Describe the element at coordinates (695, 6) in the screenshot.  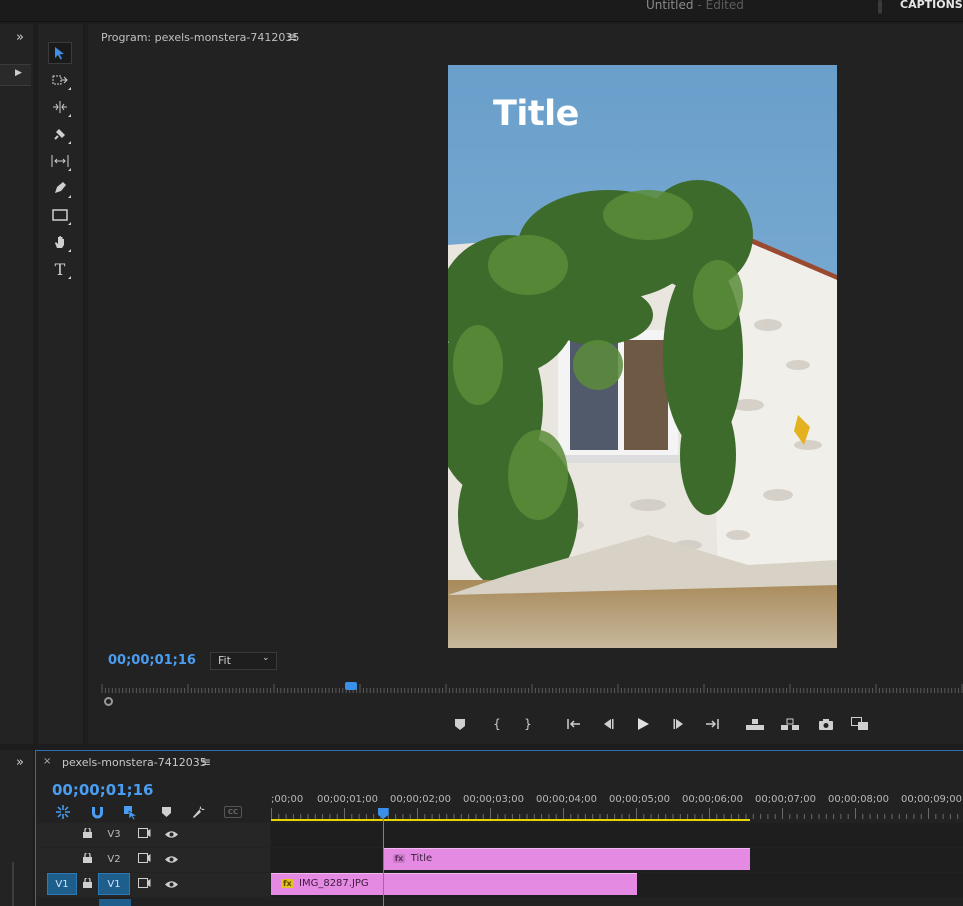
I see `document-title: Untitled - Edited` at that location.